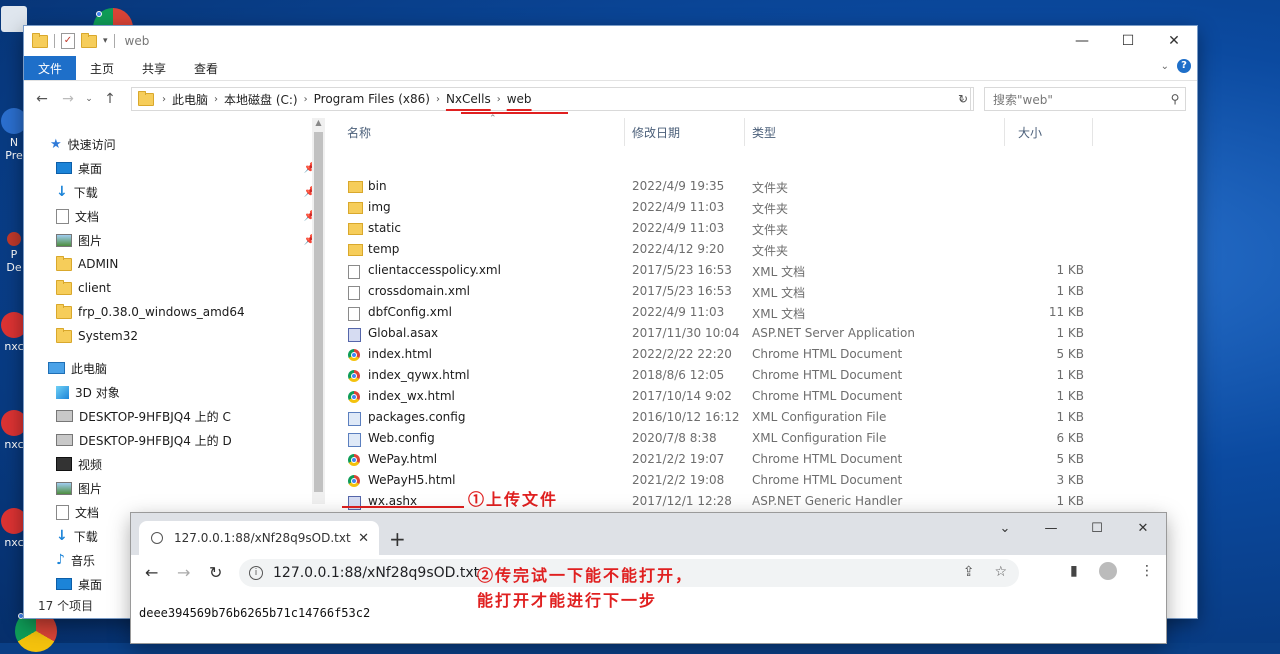 This screenshot has height=654, width=1280. Describe the element at coordinates (1165, 66) in the screenshot. I see `expand-ribbon-icon: ⌄` at that location.